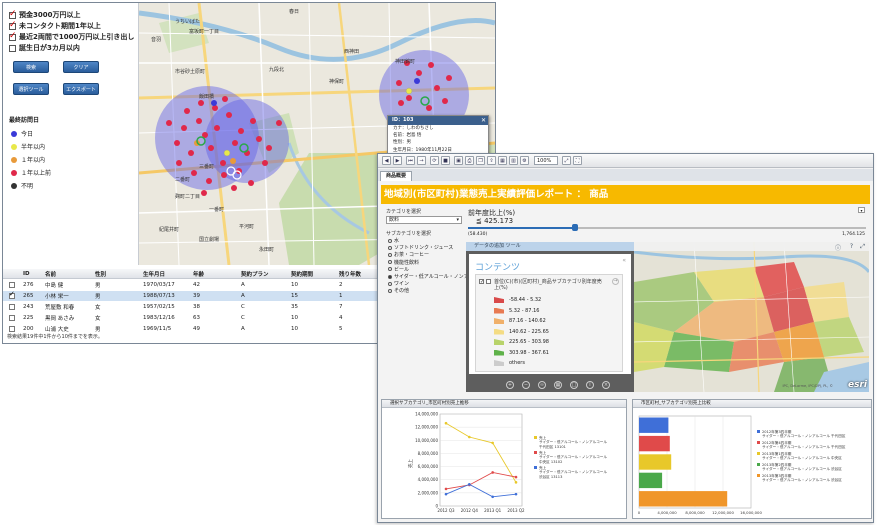 The width and height of the screenshot is (877, 525). I want to click on x-tick-label: 2013 Q2, so click(516, 510).